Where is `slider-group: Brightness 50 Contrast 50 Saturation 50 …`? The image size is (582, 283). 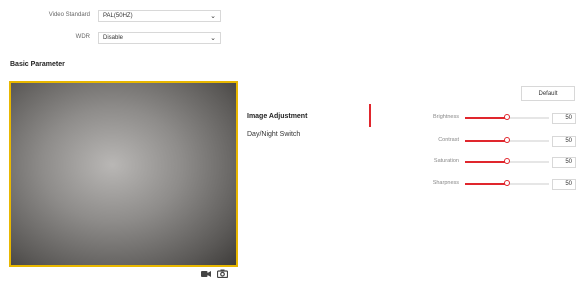
slider-group: Brightness 50 Contrast 50 Saturation 50 … is located at coordinates (492, 153).